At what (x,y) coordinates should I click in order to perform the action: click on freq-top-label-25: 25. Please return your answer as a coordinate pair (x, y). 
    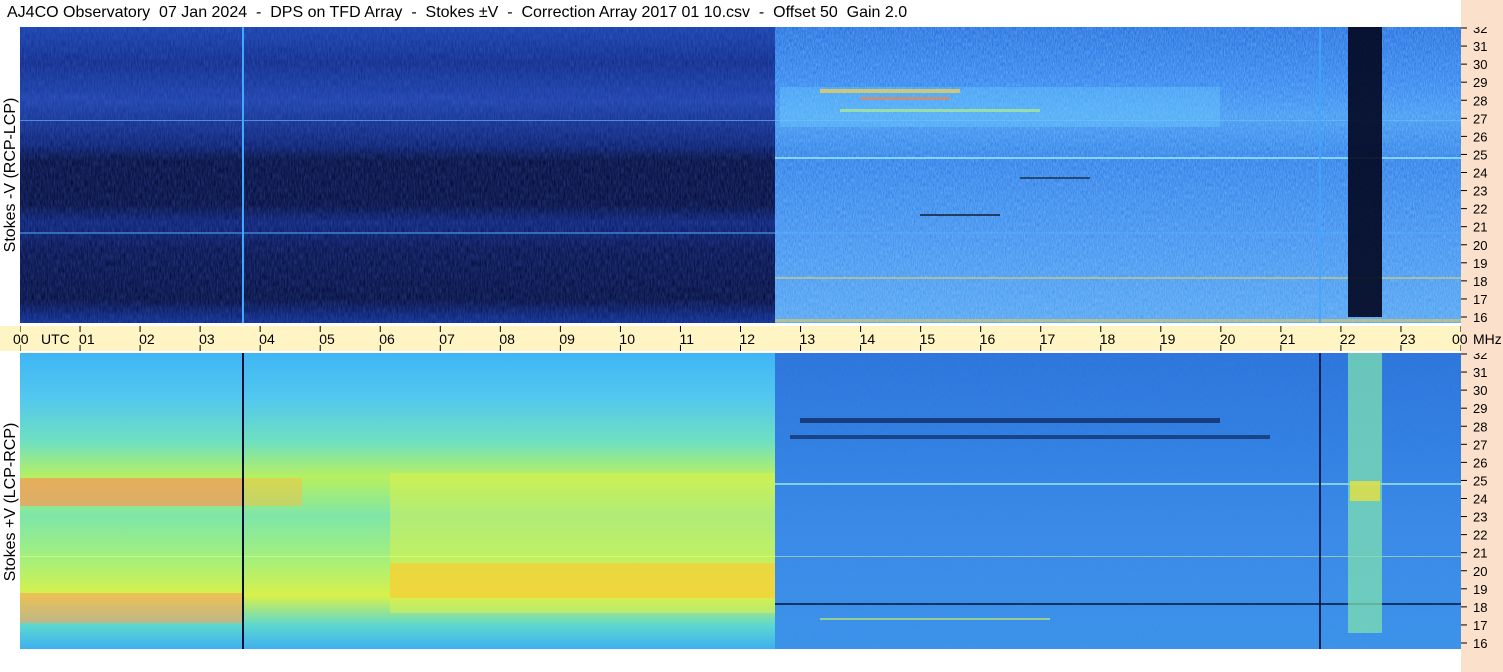
    Looking at the image, I should click on (1480, 154).